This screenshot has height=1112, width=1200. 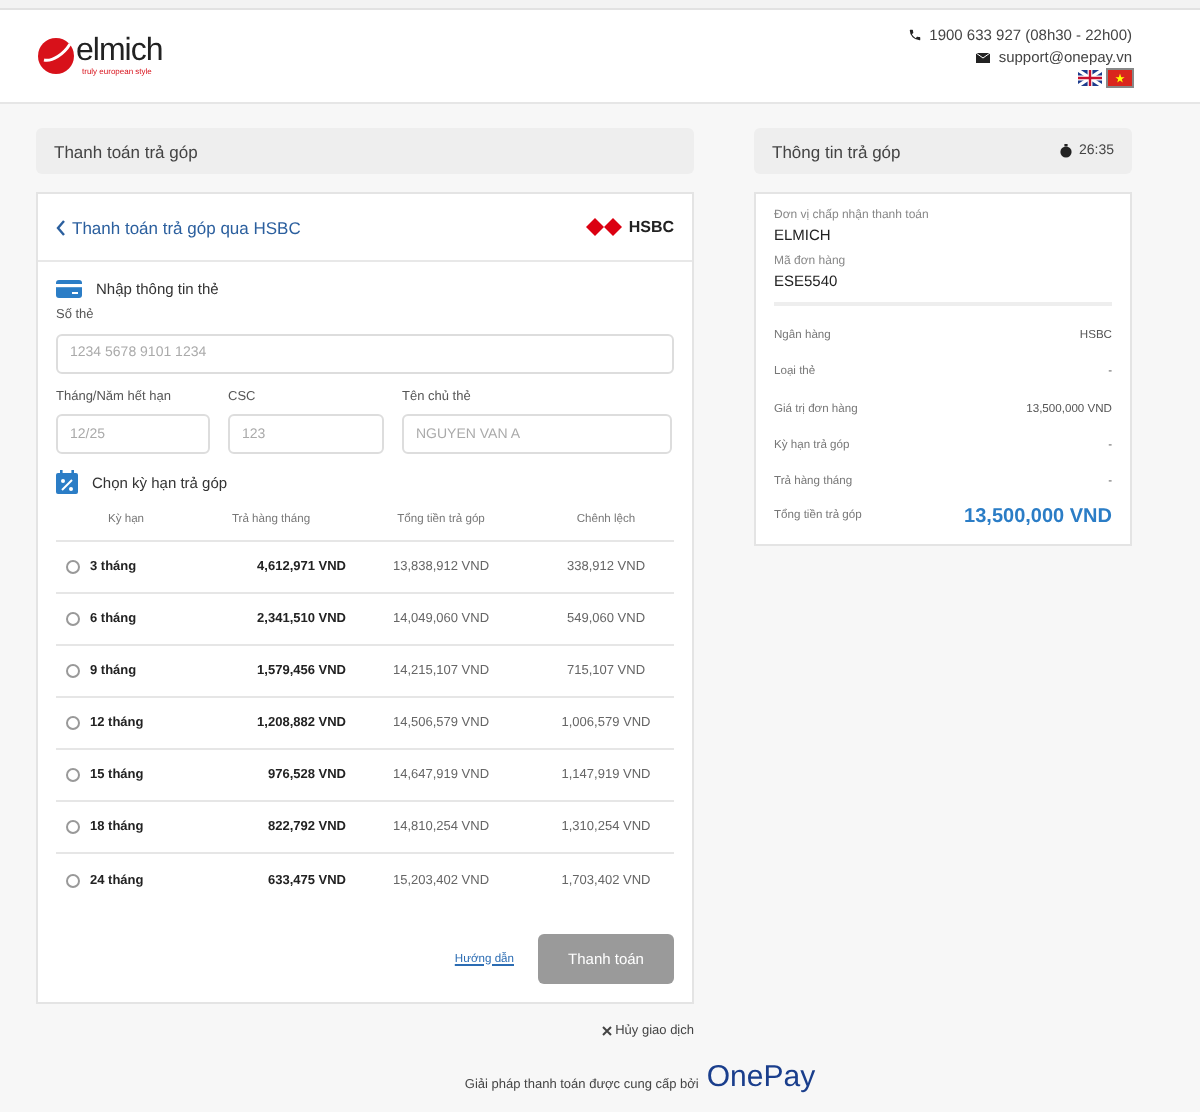 I want to click on close-icon, so click(x=606, y=1031).